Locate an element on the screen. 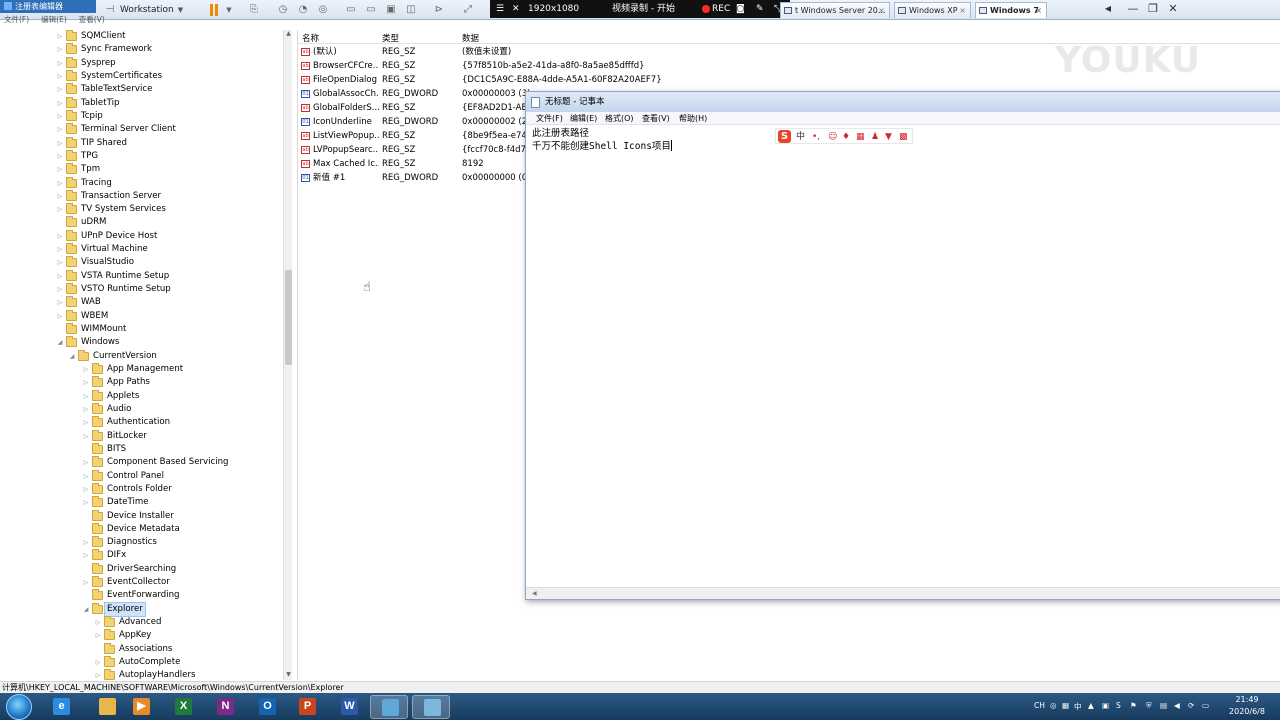  ime-toolbar: S 中 •, ☺ ♦ ▦ ♟ ▼ ▩ is located at coordinates (844, 136).